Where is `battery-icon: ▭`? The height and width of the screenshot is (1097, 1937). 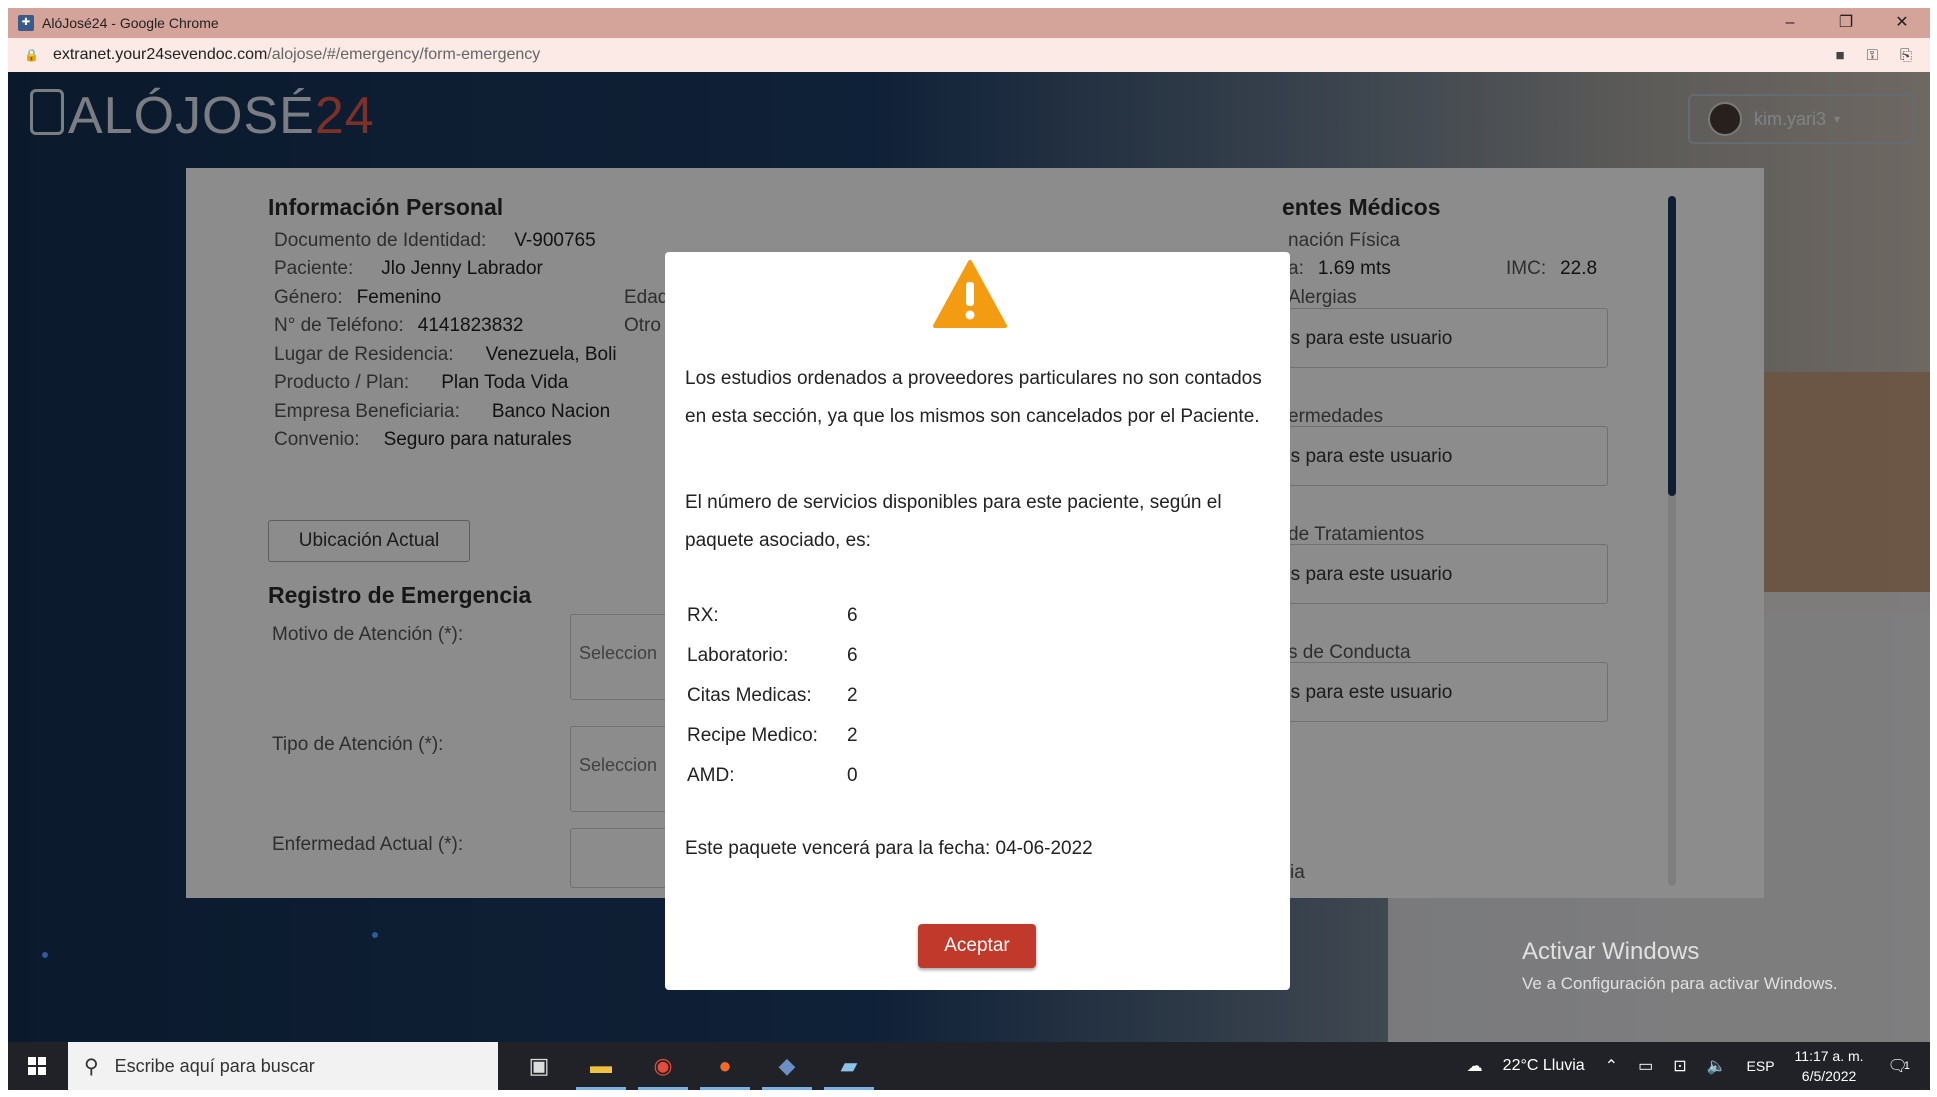
battery-icon: ▭ is located at coordinates (1645, 1066).